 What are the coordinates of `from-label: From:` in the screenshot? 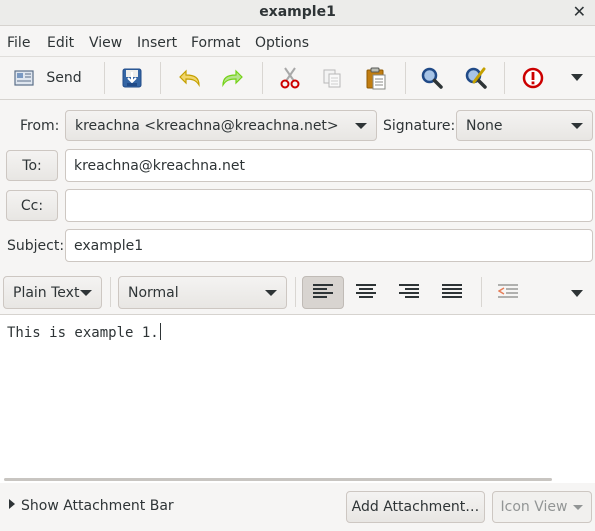 It's located at (40, 126).